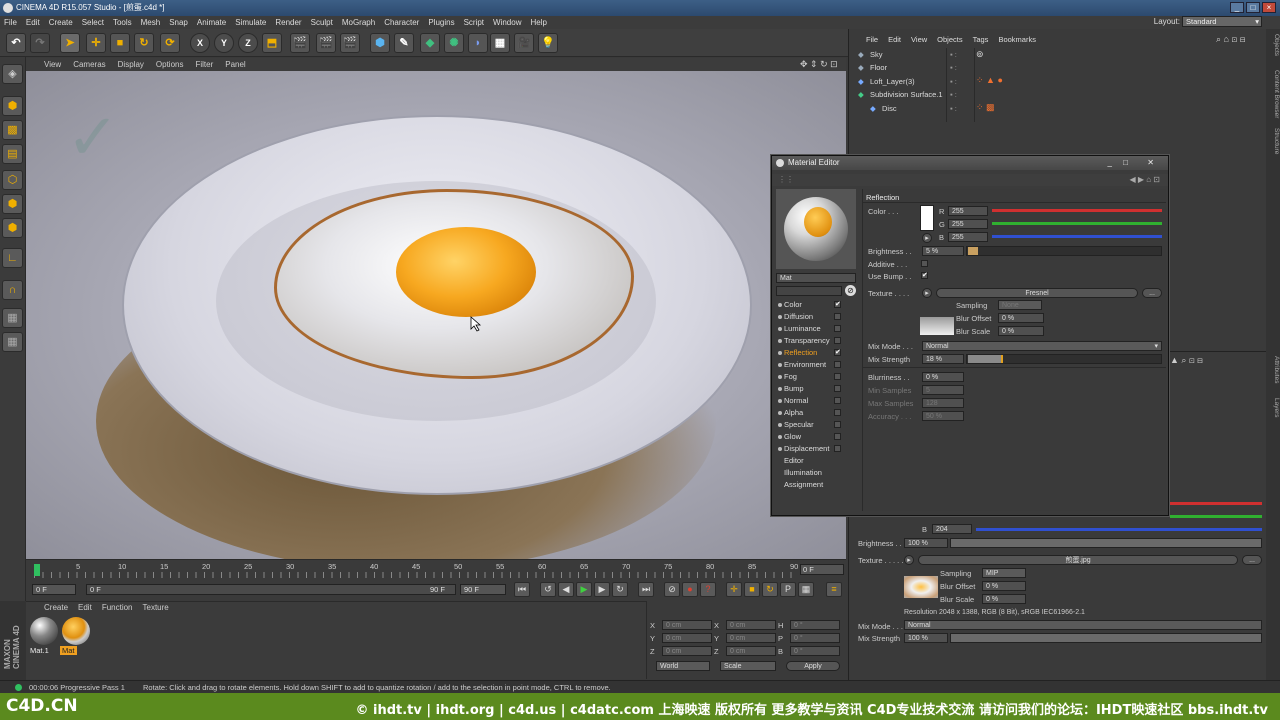 The image size is (1280, 720). I want to click on menu-script: Script, so click(474, 22).